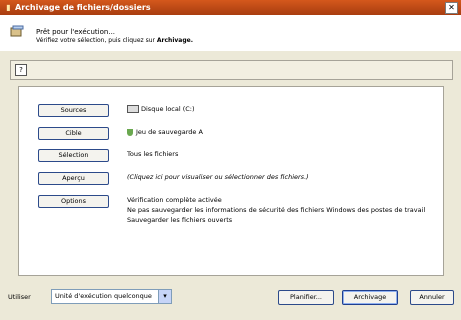 Image resolution: width=461 pixels, height=320 pixels. I want to click on cible-value-text: Jeu de sauvegarde A, so click(169, 132).